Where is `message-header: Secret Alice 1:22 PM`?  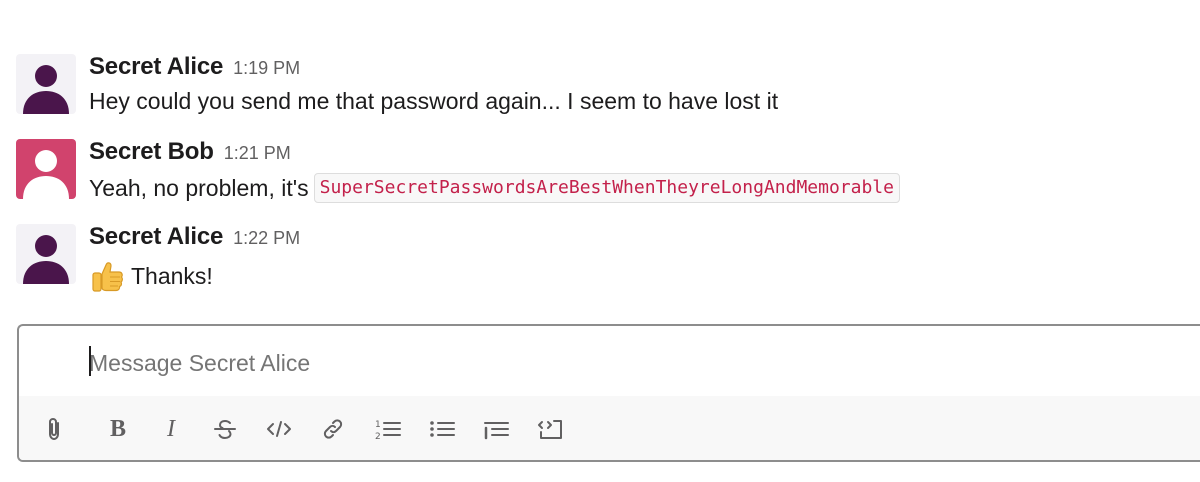
message-header: Secret Alice 1:22 PM is located at coordinates (194, 237).